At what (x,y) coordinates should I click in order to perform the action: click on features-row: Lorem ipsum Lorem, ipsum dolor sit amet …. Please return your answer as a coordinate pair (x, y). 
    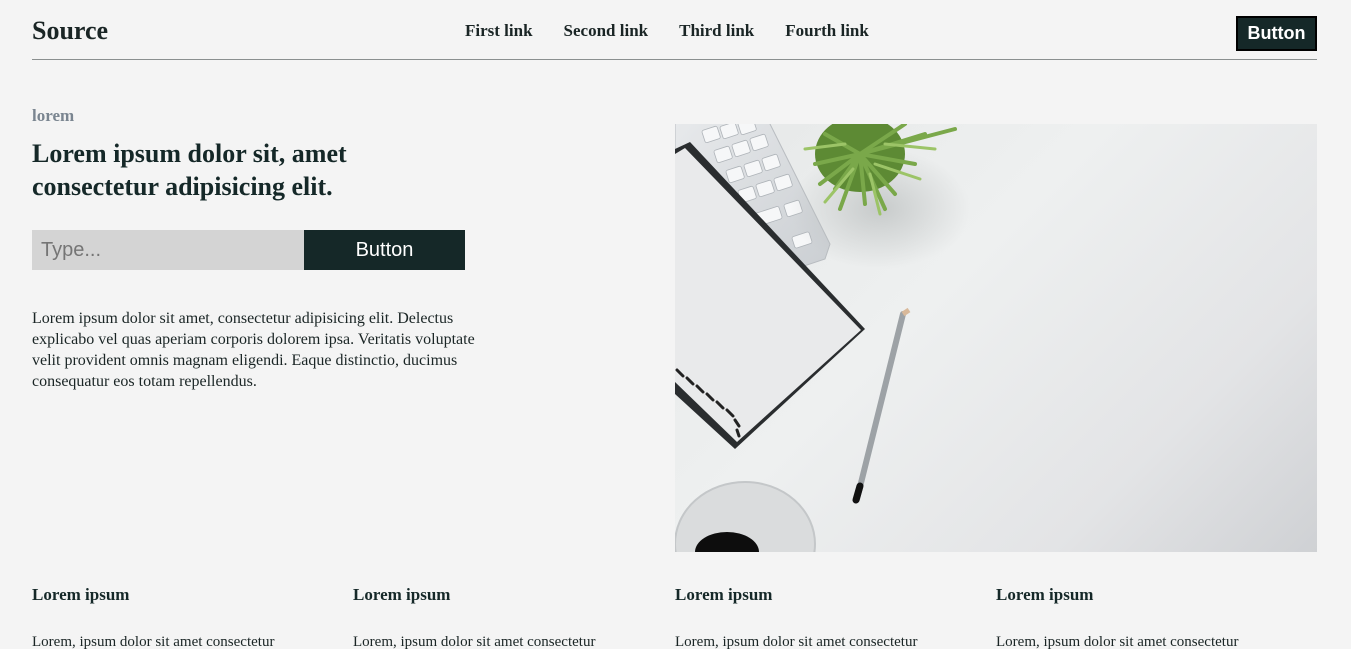
    Looking at the image, I should click on (674, 617).